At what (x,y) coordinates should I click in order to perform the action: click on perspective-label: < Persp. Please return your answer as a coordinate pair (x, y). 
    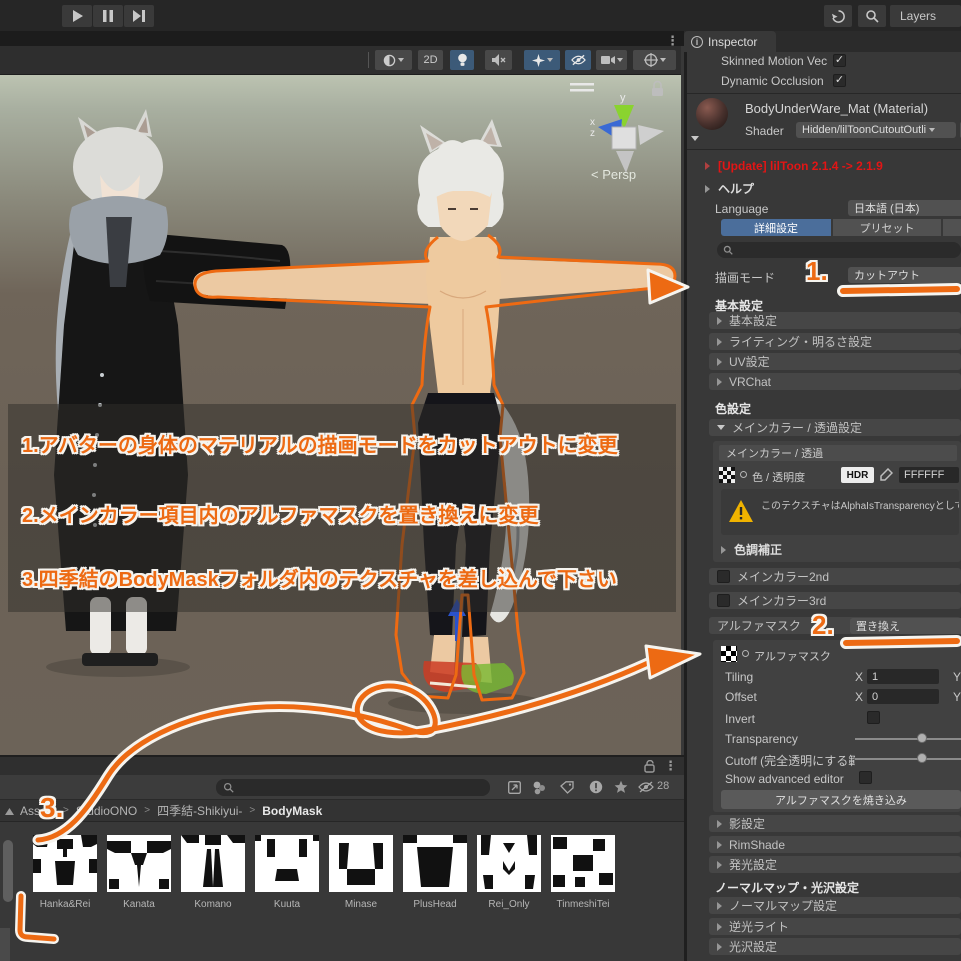
    Looking at the image, I should click on (613, 174).